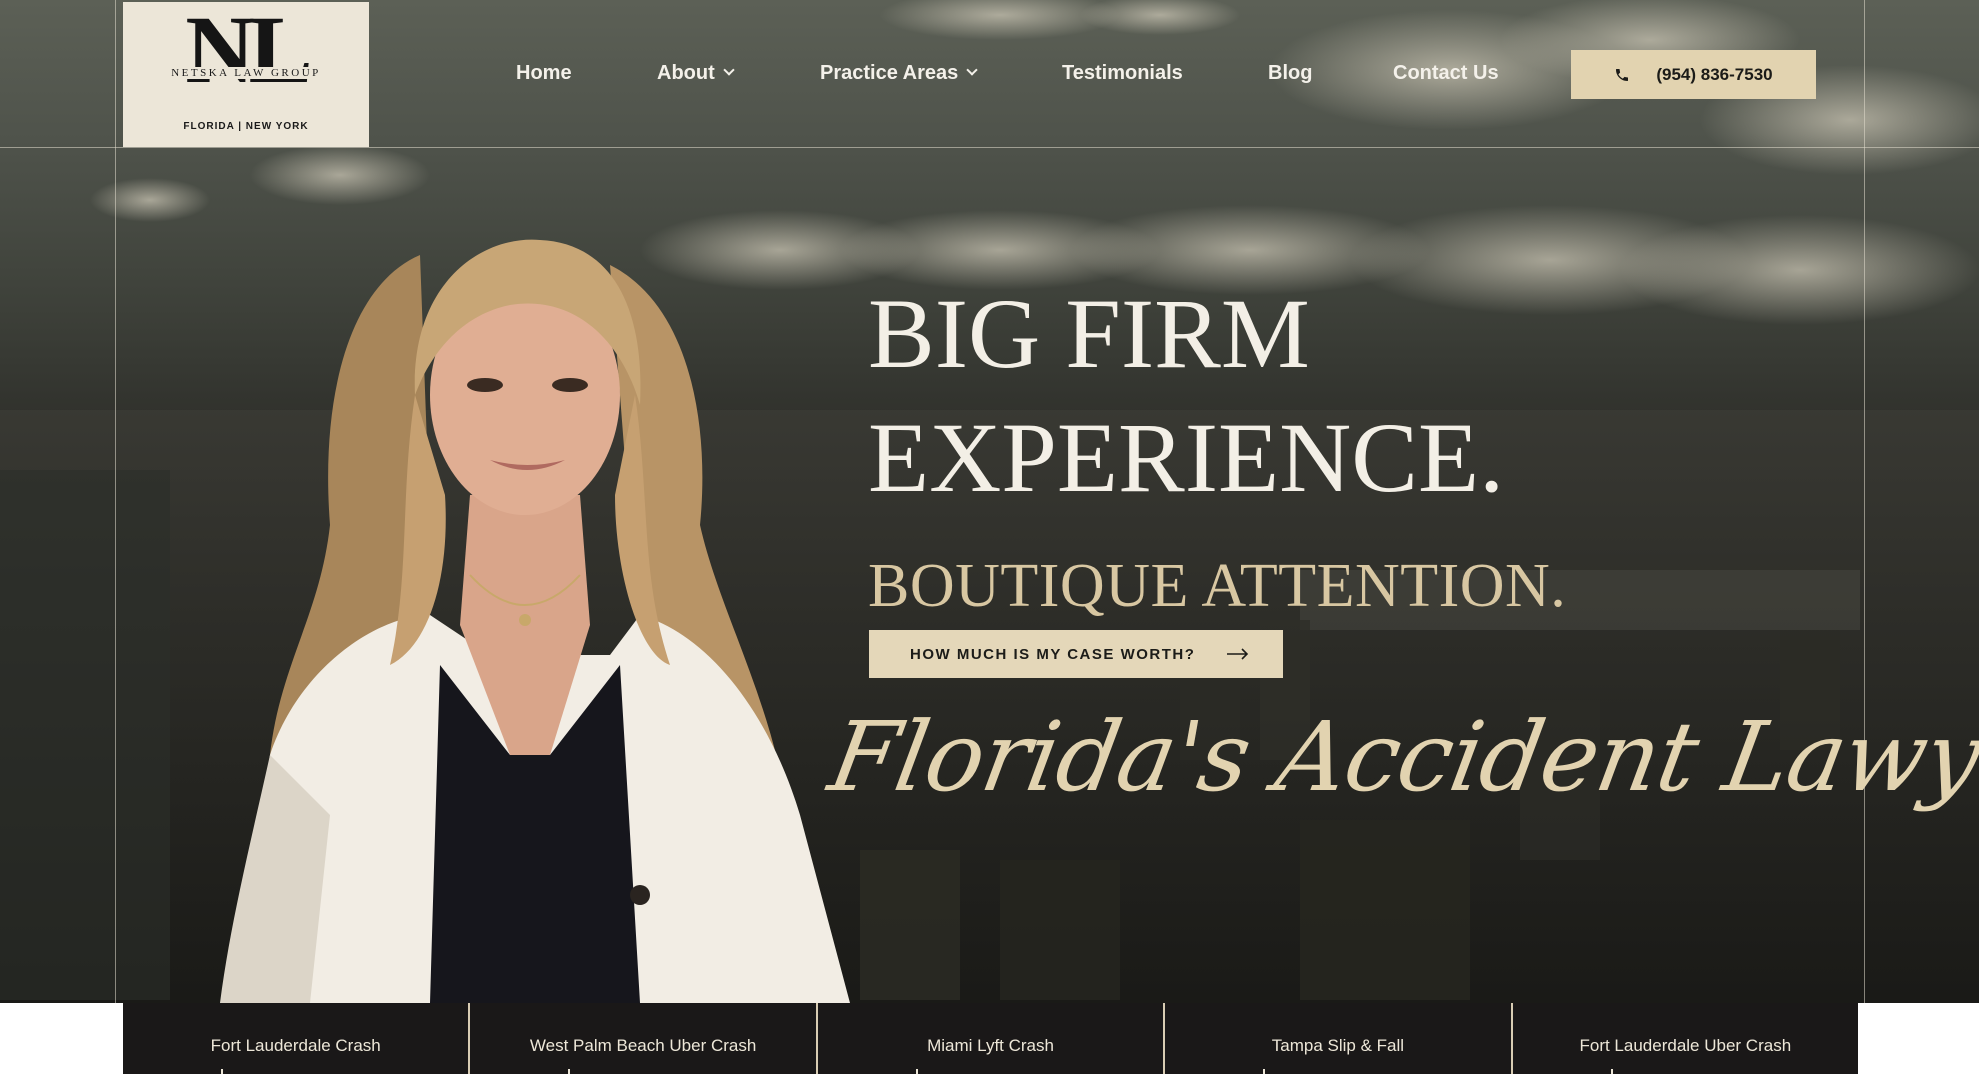 This screenshot has height=1074, width=1979. I want to click on frame-line-left, so click(115, 501).